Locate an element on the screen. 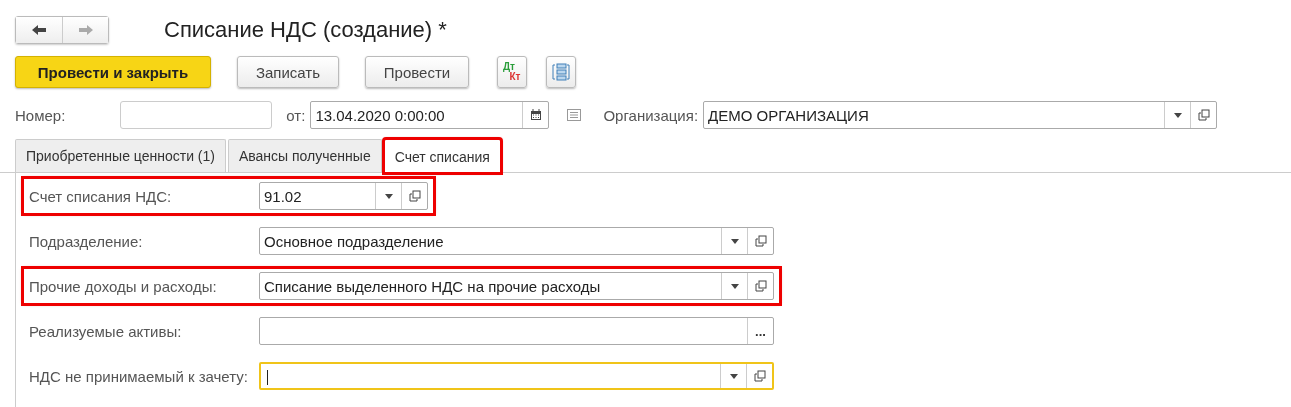 The image size is (1291, 407). organization-field: ДЕМО ОРГАНИЗАЦИЯ is located at coordinates (960, 115).